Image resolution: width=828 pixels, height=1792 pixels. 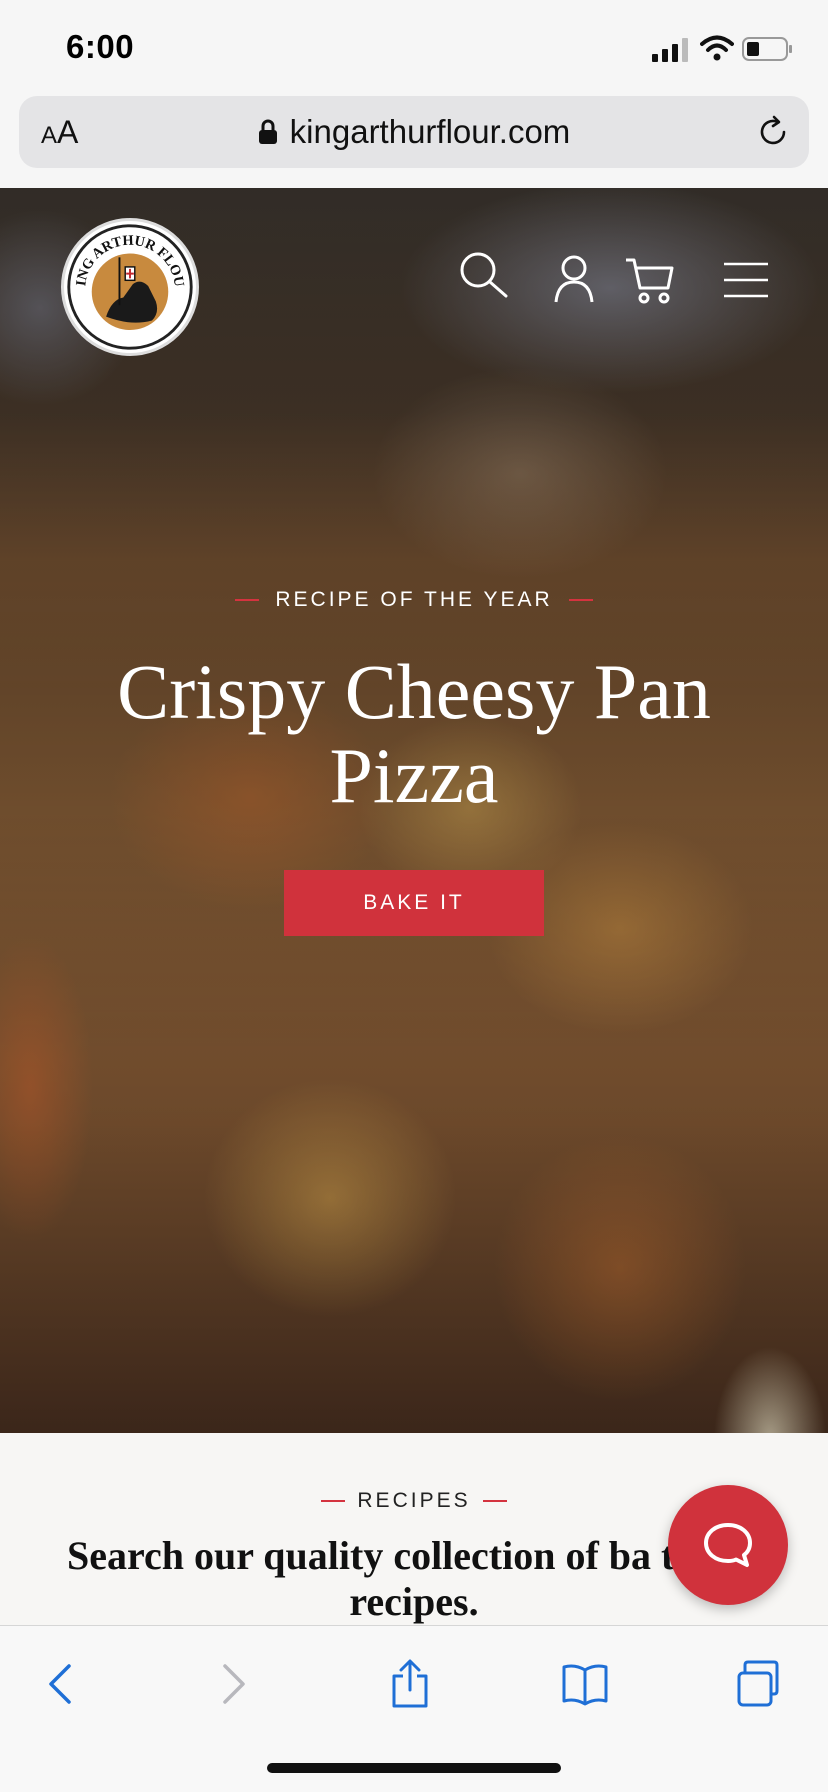 I want to click on share-button, so click(x=410, y=1684).